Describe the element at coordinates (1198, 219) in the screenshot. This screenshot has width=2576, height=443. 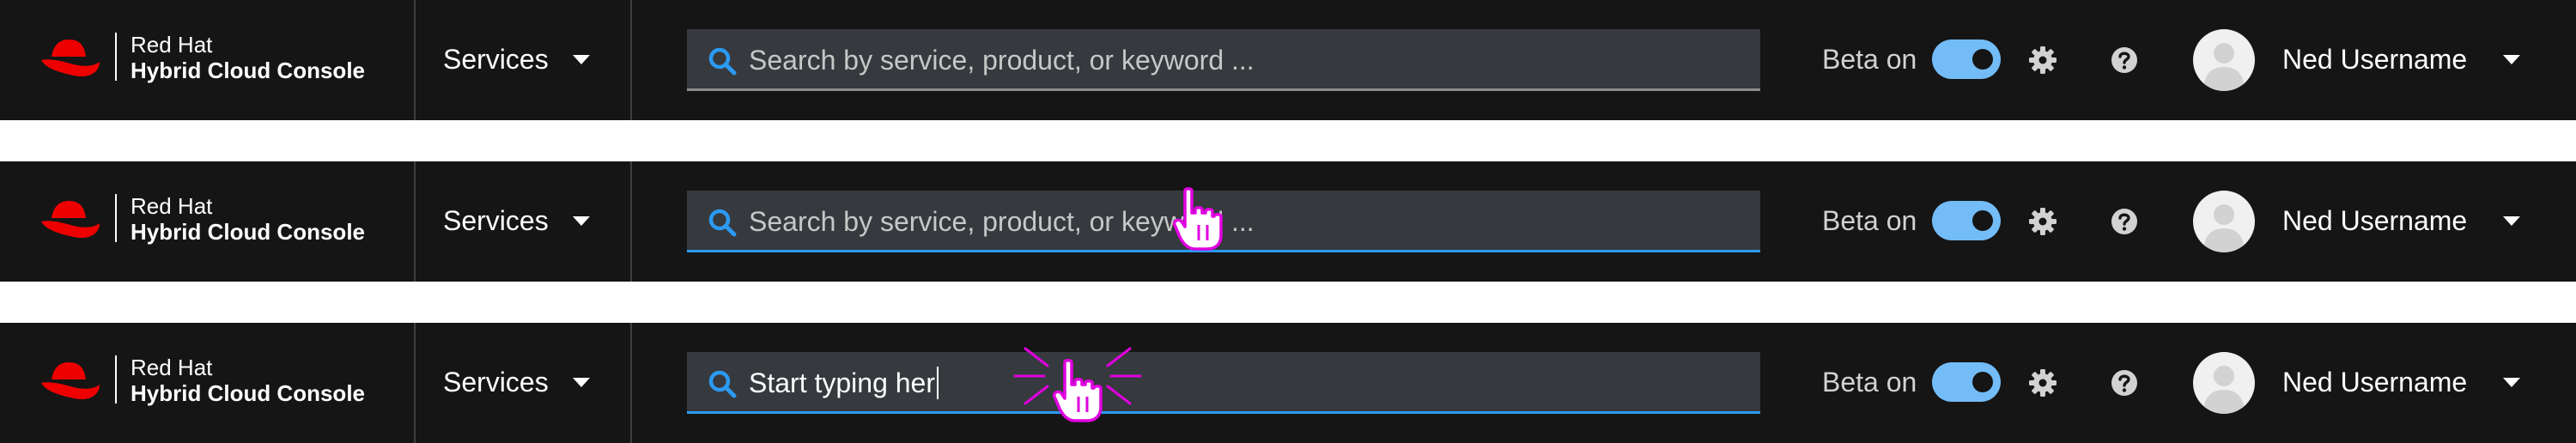
I see `hand-pointer-icon` at that location.